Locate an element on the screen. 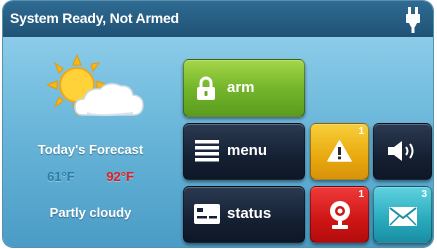 This screenshot has height=249, width=437. menu-button: menu is located at coordinates (244, 151).